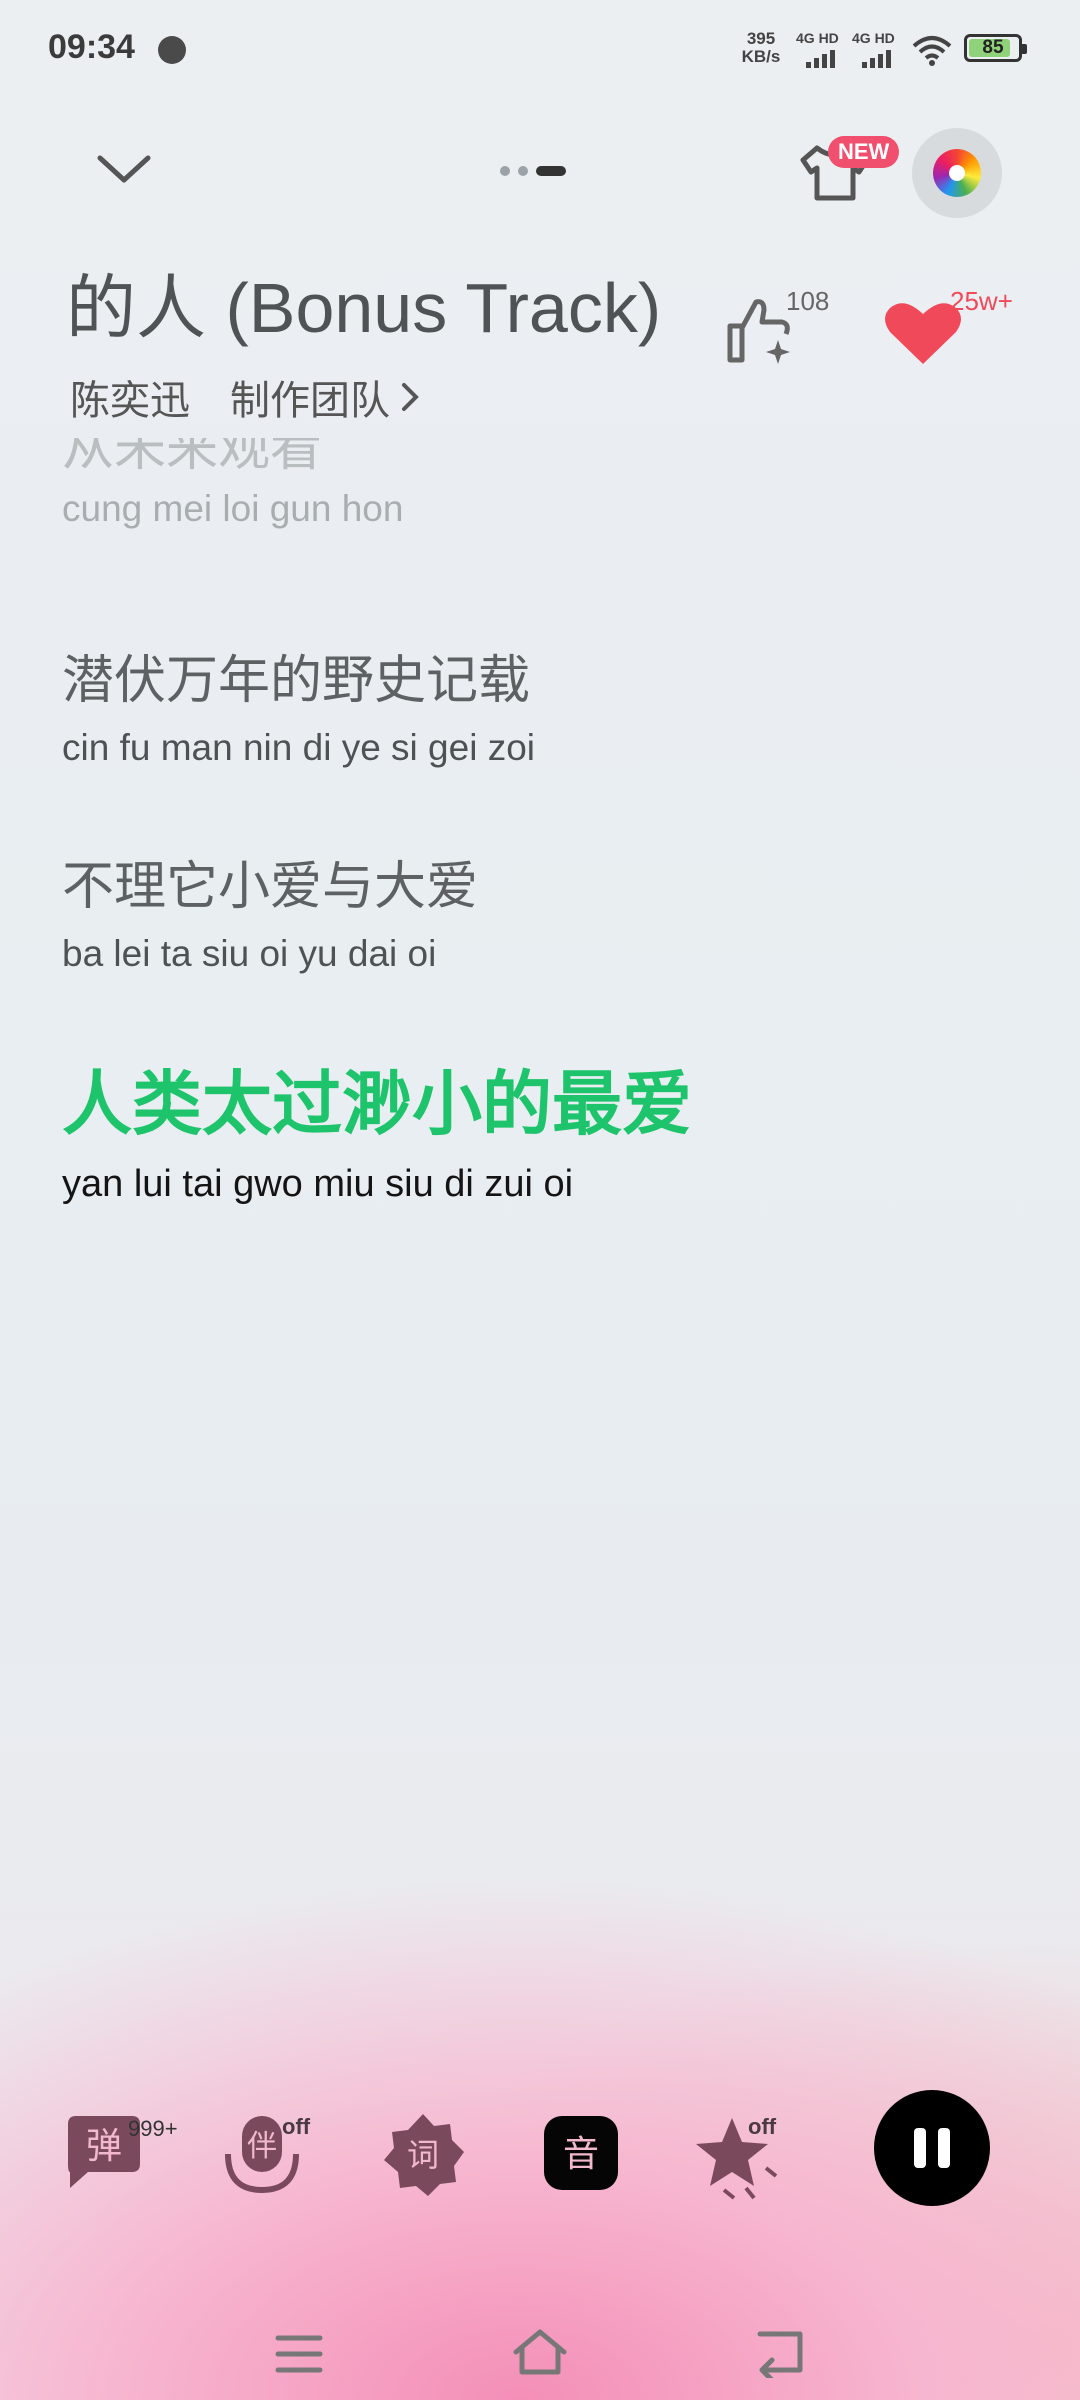  I want to click on star-effect-button, so click(744, 2160).